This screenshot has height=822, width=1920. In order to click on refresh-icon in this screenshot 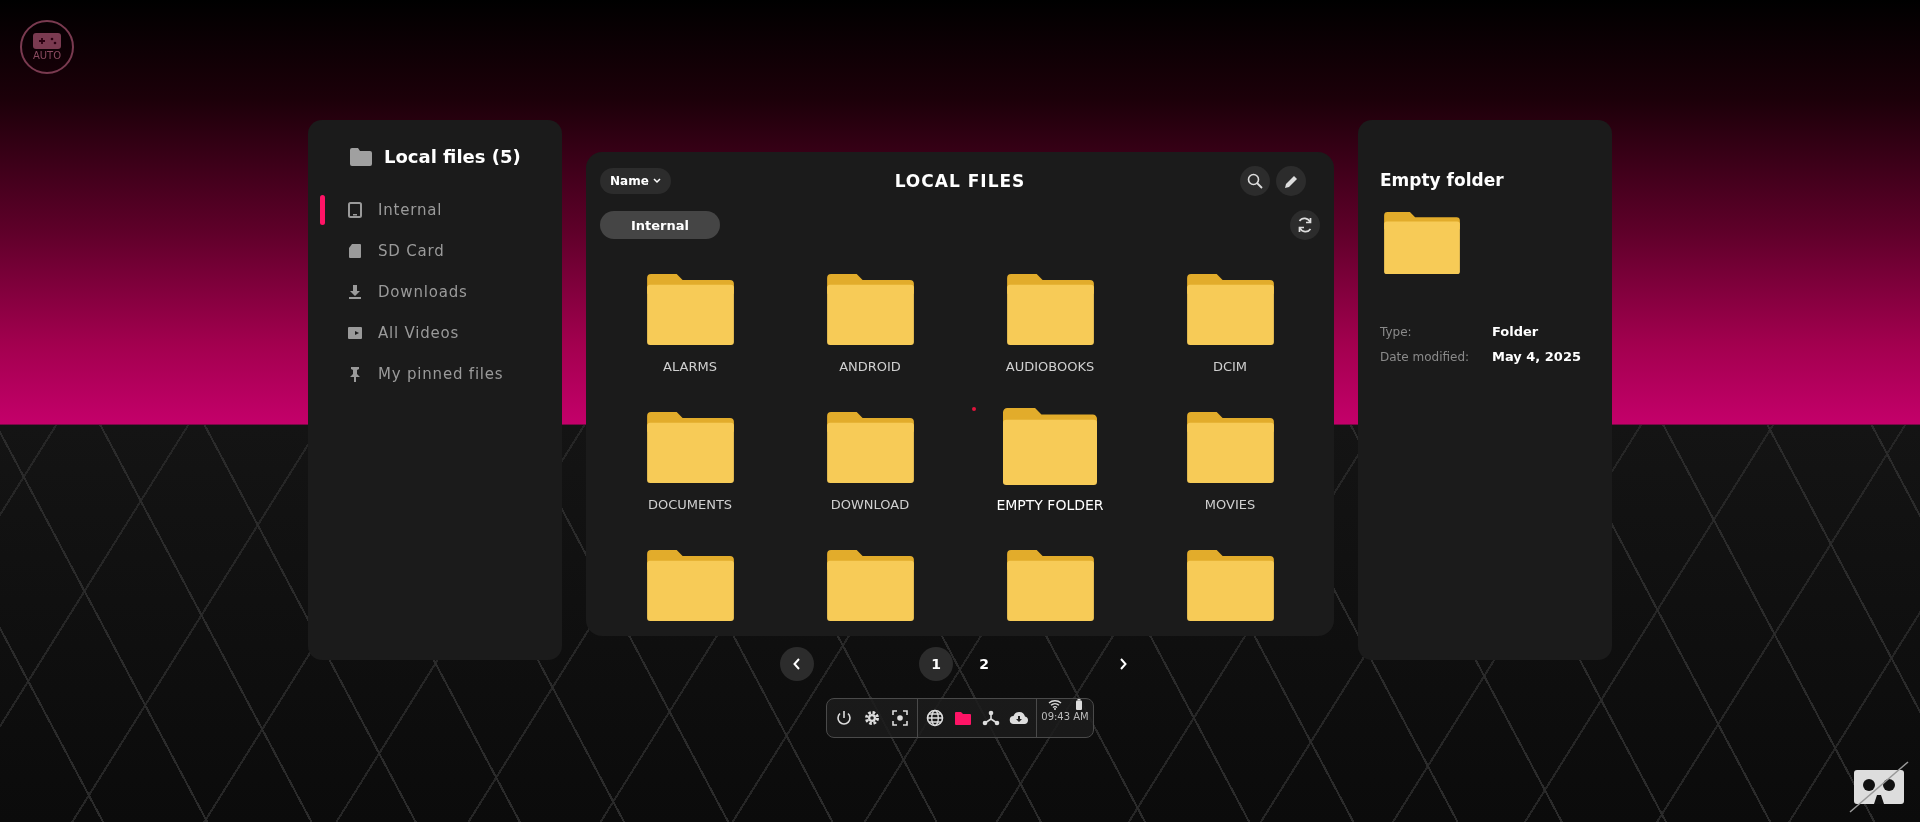, I will do `click(1305, 225)`.